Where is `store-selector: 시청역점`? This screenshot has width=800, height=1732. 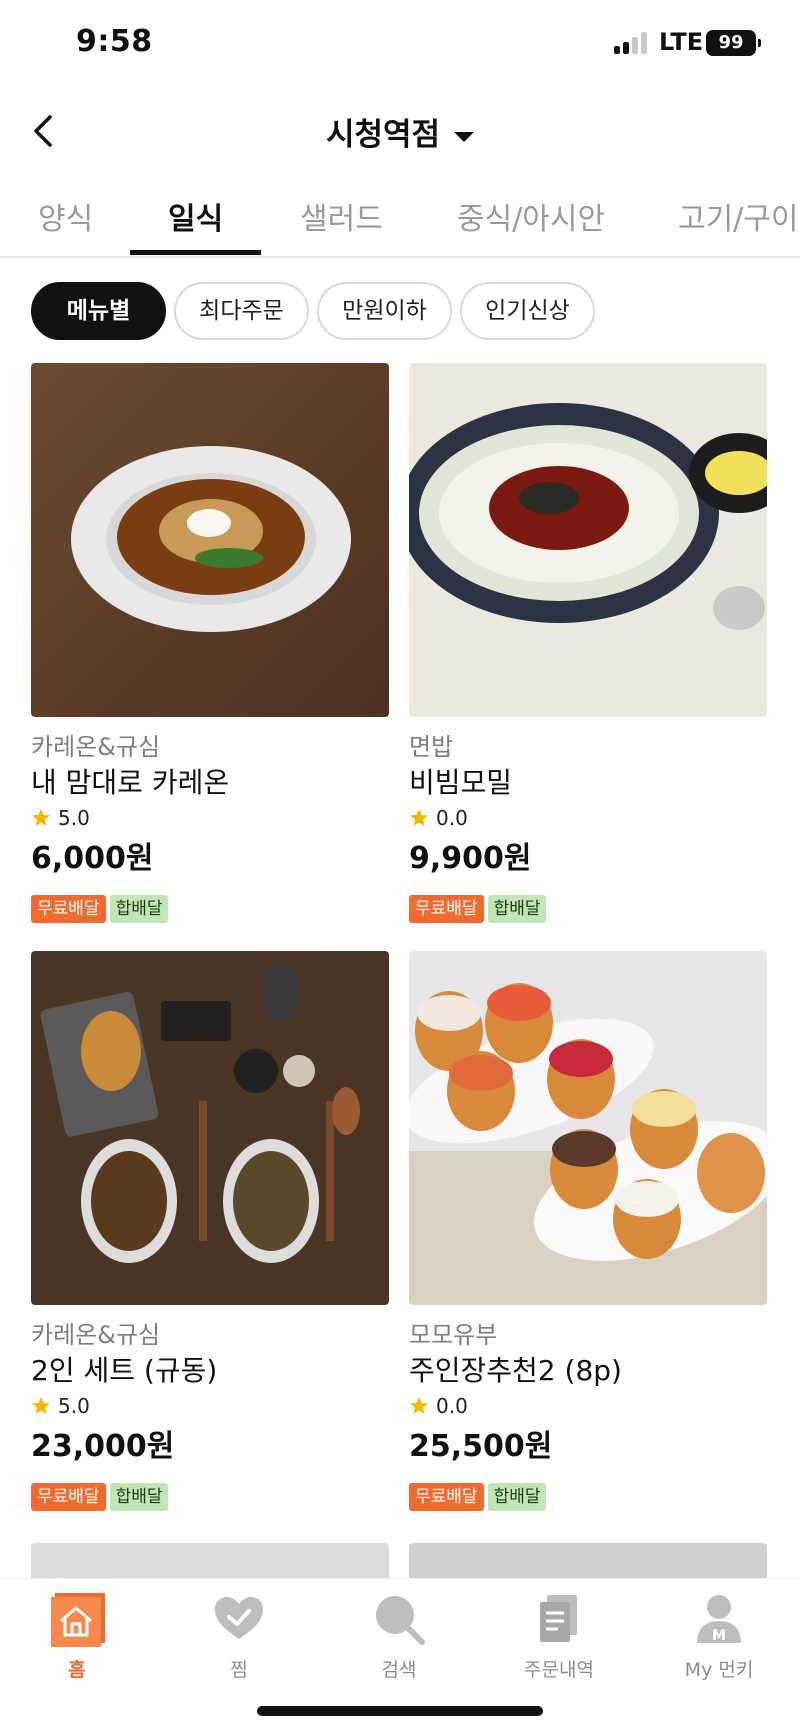
store-selector: 시청역점 is located at coordinates (400, 131).